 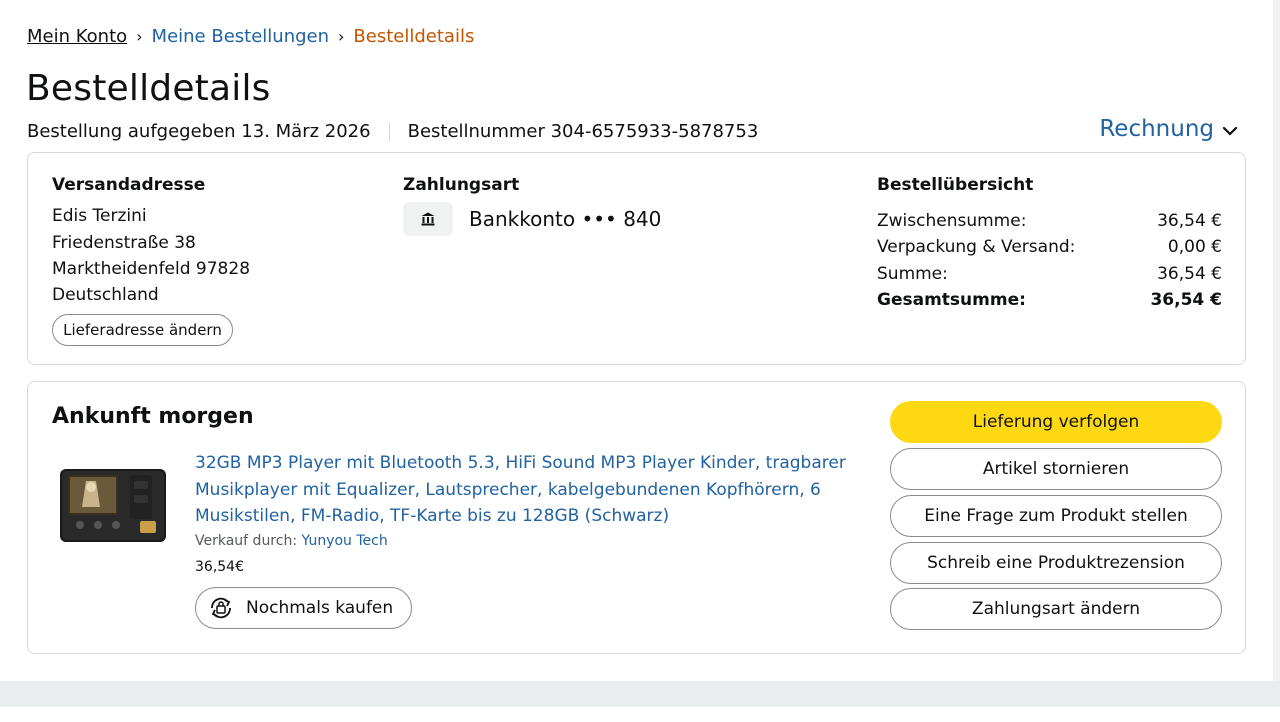 What do you see at coordinates (1056, 469) in the screenshot?
I see `cancel-item-button: Artikel stornieren` at bounding box center [1056, 469].